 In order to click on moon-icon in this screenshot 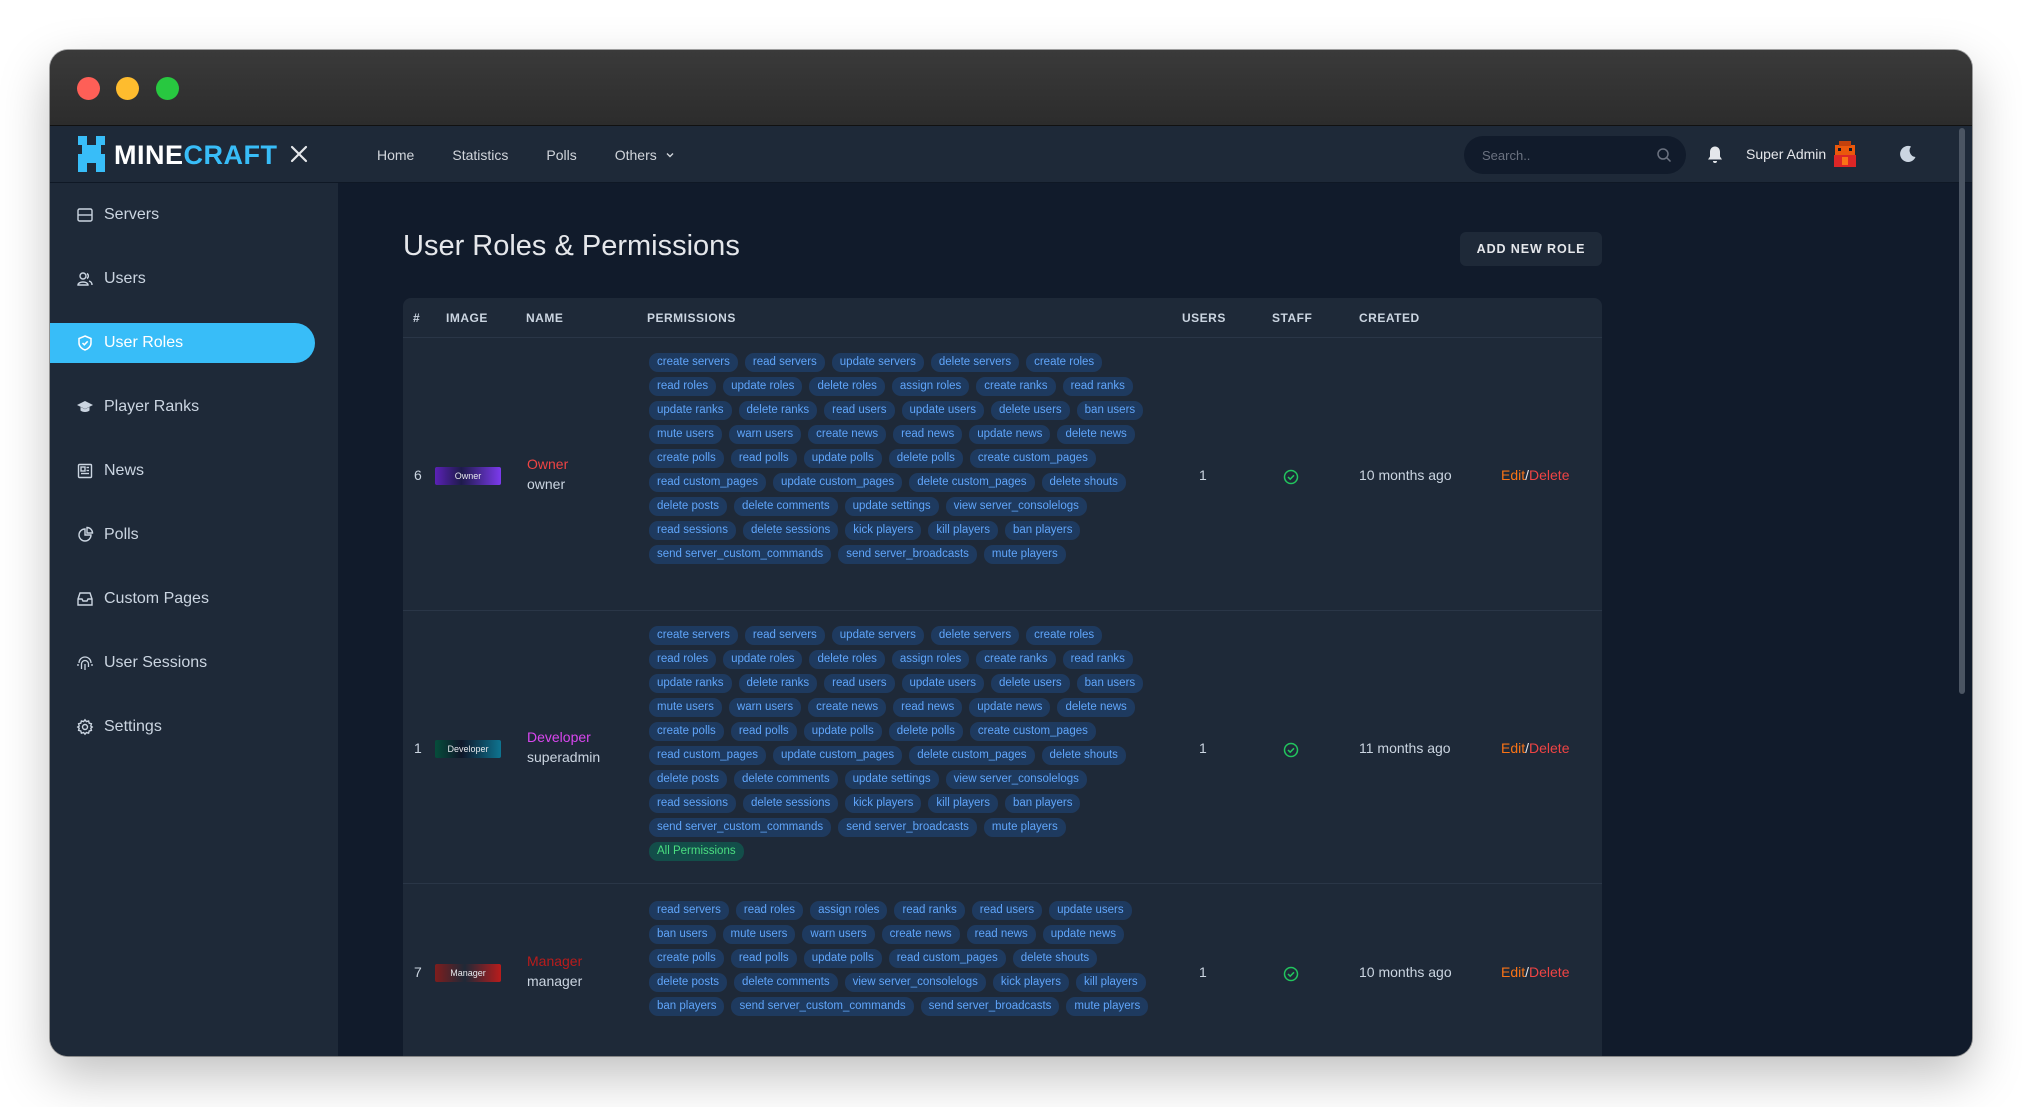, I will do `click(1908, 154)`.